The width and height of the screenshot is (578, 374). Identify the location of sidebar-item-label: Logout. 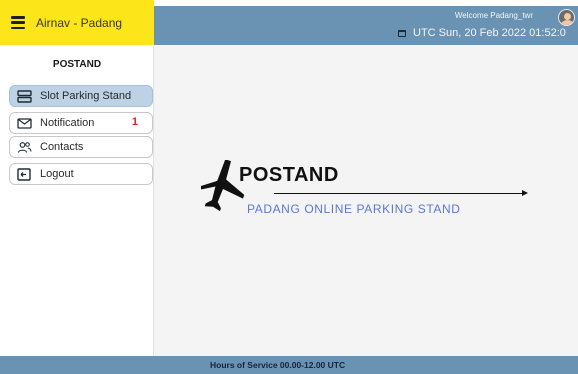
(57, 174).